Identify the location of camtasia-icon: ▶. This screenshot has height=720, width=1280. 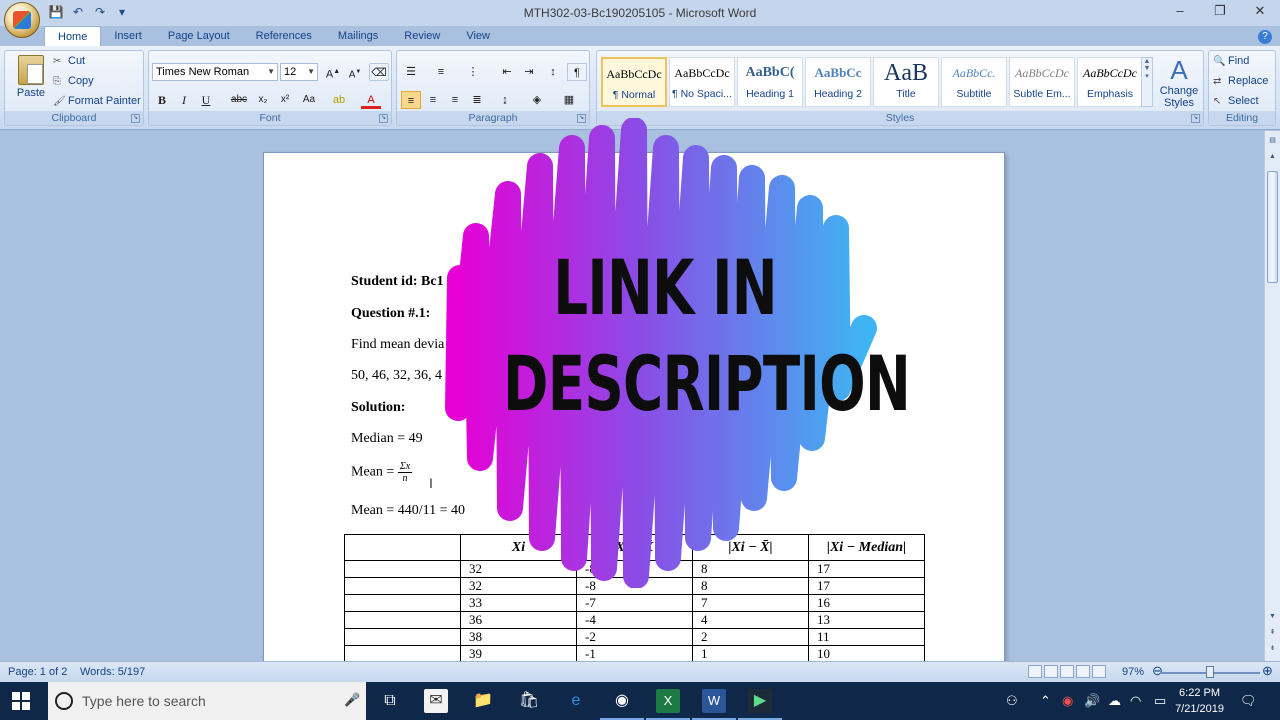
(760, 704).